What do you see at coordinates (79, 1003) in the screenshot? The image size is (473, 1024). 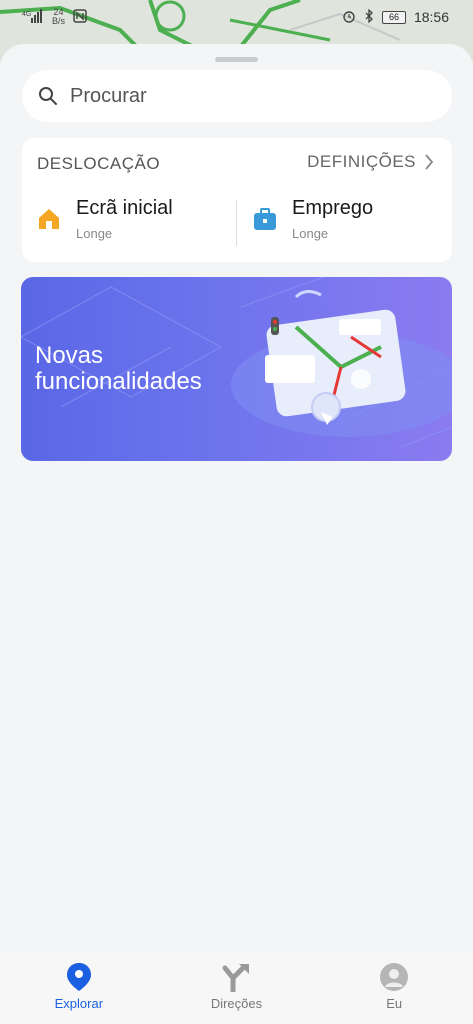 I see `nav-explore-label: Explorar` at bounding box center [79, 1003].